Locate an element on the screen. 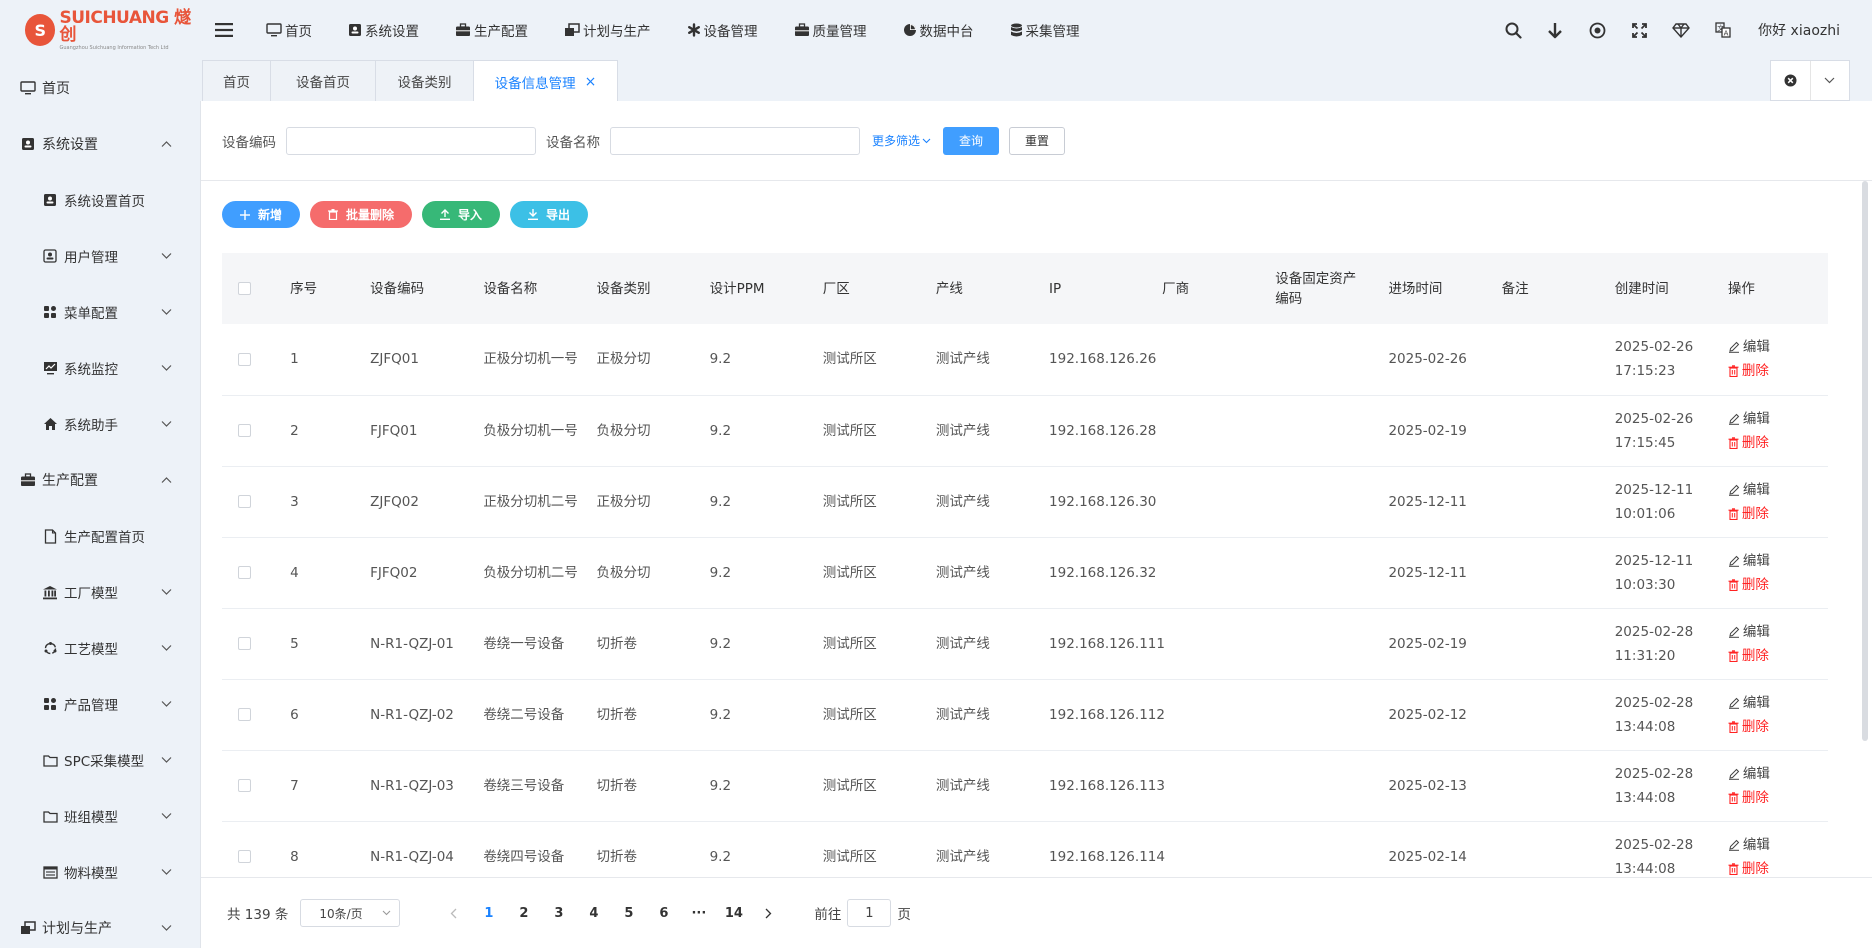  diamond-icon is located at coordinates (1681, 30).